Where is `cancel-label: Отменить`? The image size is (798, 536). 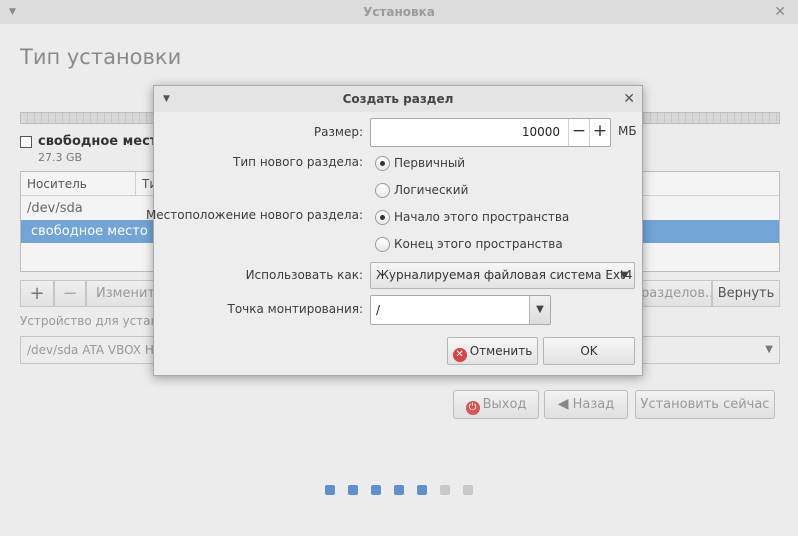 cancel-label: Отменить is located at coordinates (501, 351).